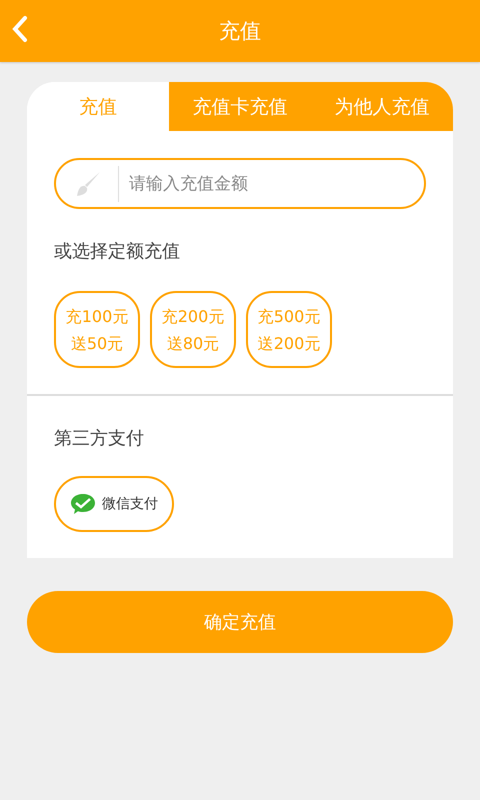 This screenshot has height=800, width=480. I want to click on preset-option: 充100元 送50元, so click(97, 329).